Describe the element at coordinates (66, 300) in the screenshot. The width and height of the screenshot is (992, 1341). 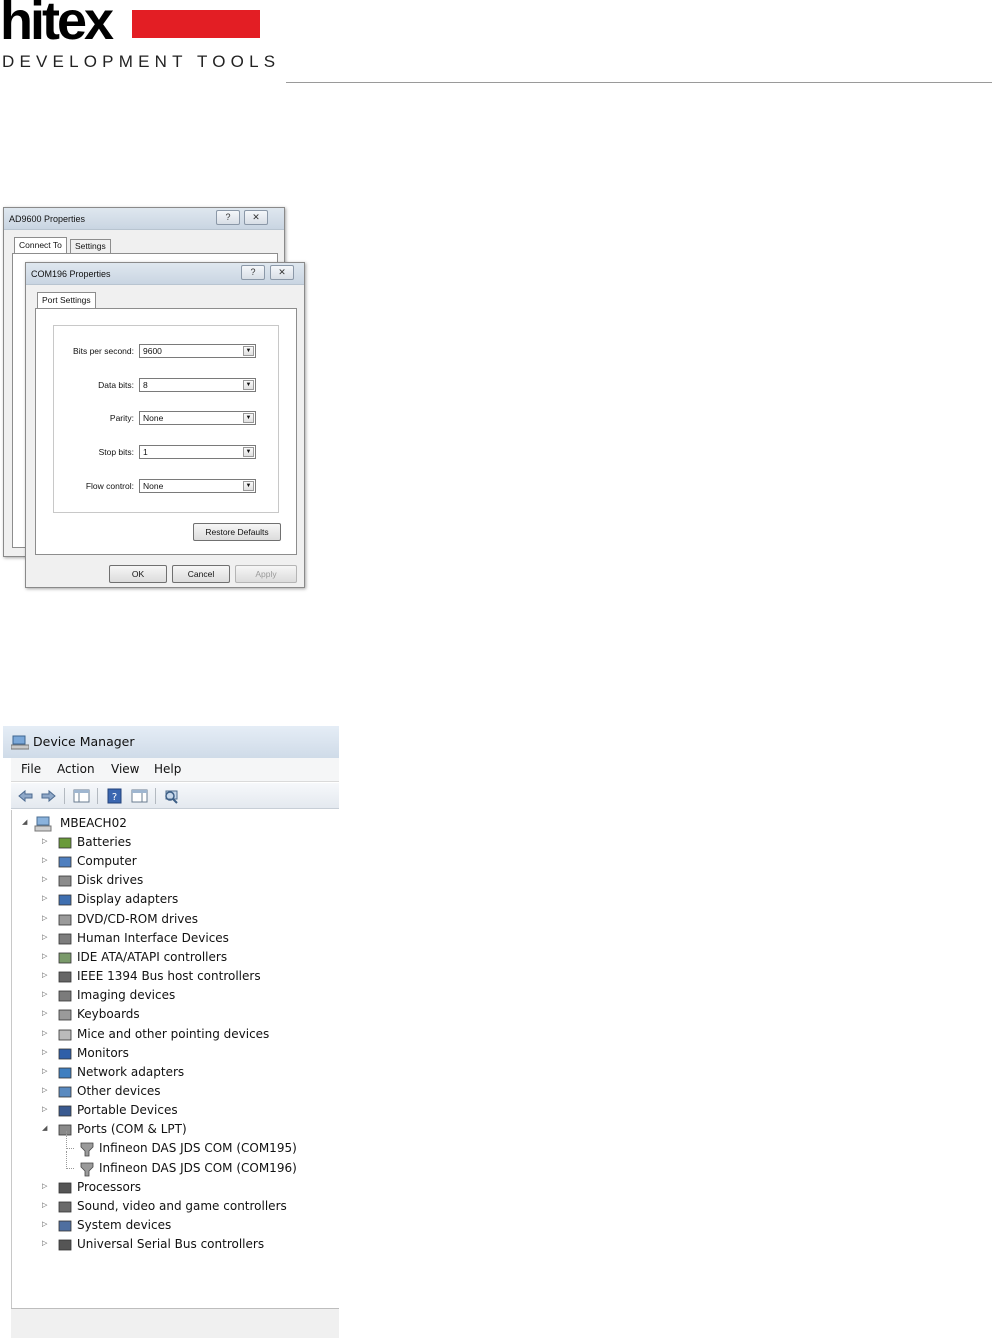
I see `tab-port-settings: Port Settings` at that location.